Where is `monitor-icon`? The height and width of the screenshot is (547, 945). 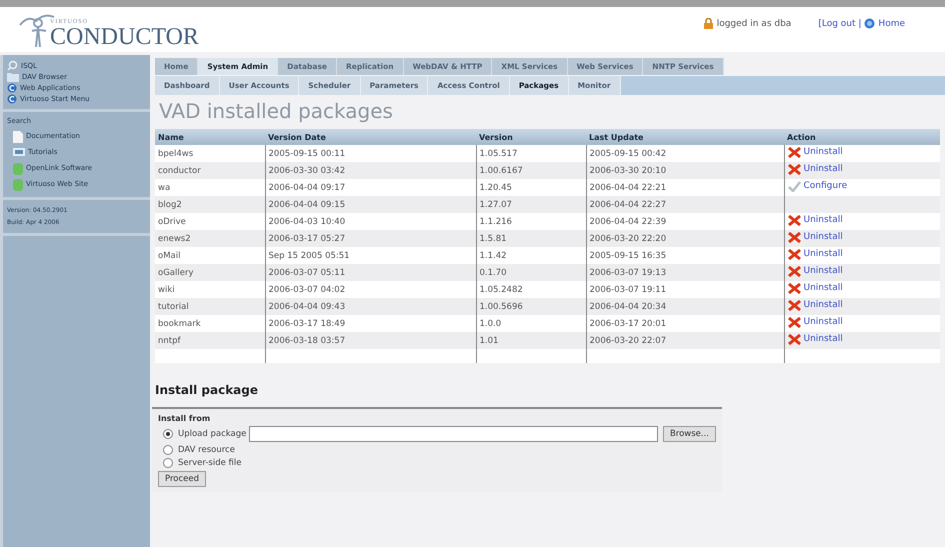 monitor-icon is located at coordinates (19, 153).